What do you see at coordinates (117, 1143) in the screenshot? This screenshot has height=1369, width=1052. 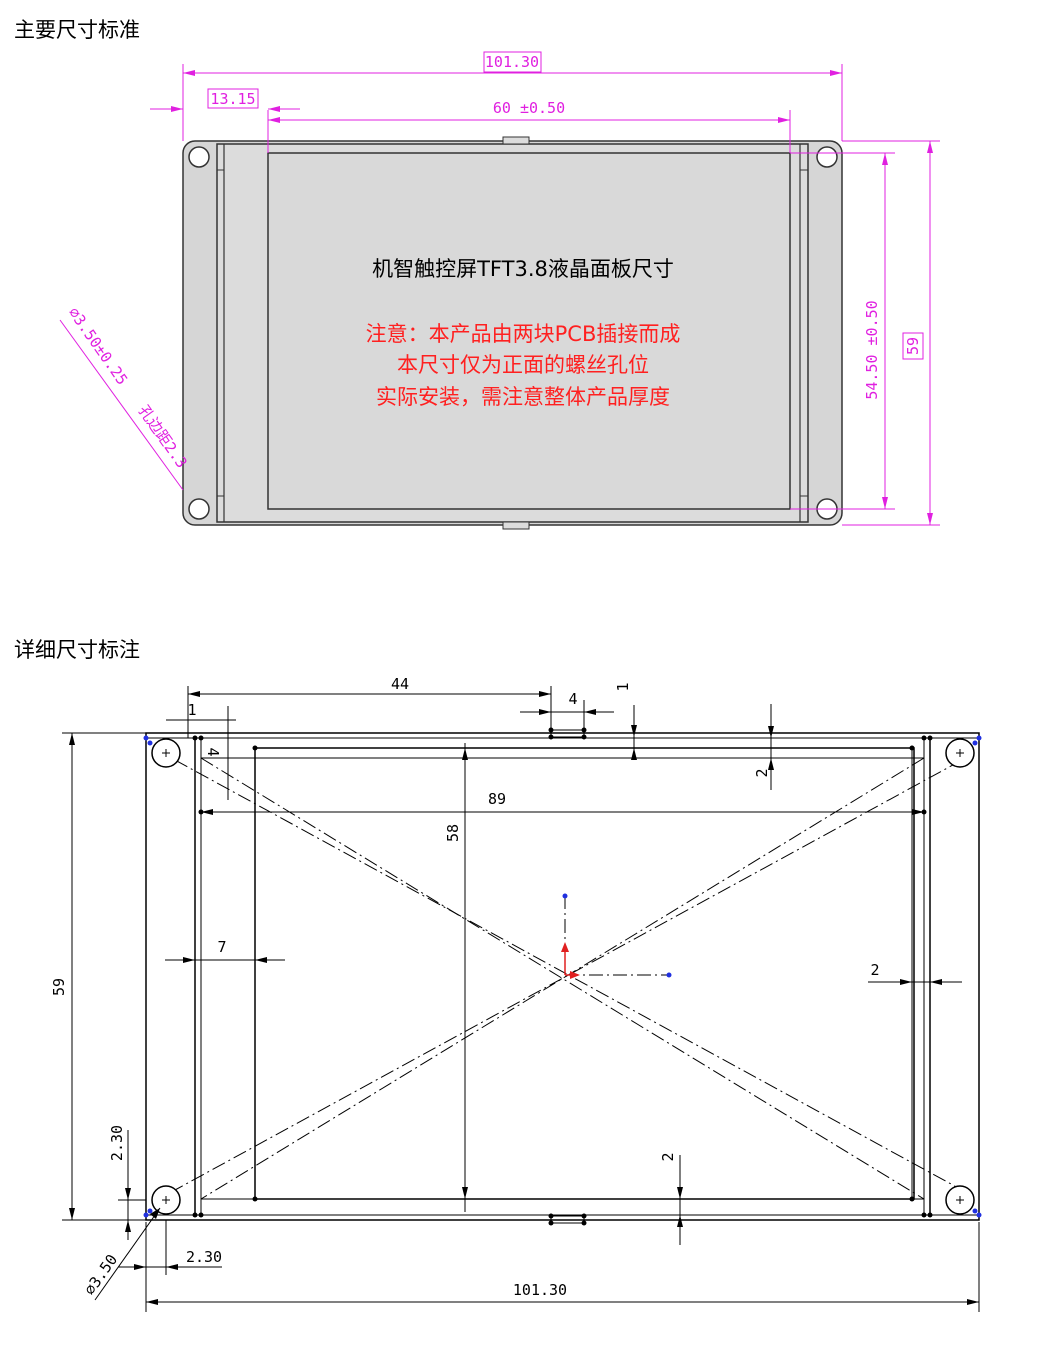 I see `dim-2-30-vertical: 2.30` at bounding box center [117, 1143].